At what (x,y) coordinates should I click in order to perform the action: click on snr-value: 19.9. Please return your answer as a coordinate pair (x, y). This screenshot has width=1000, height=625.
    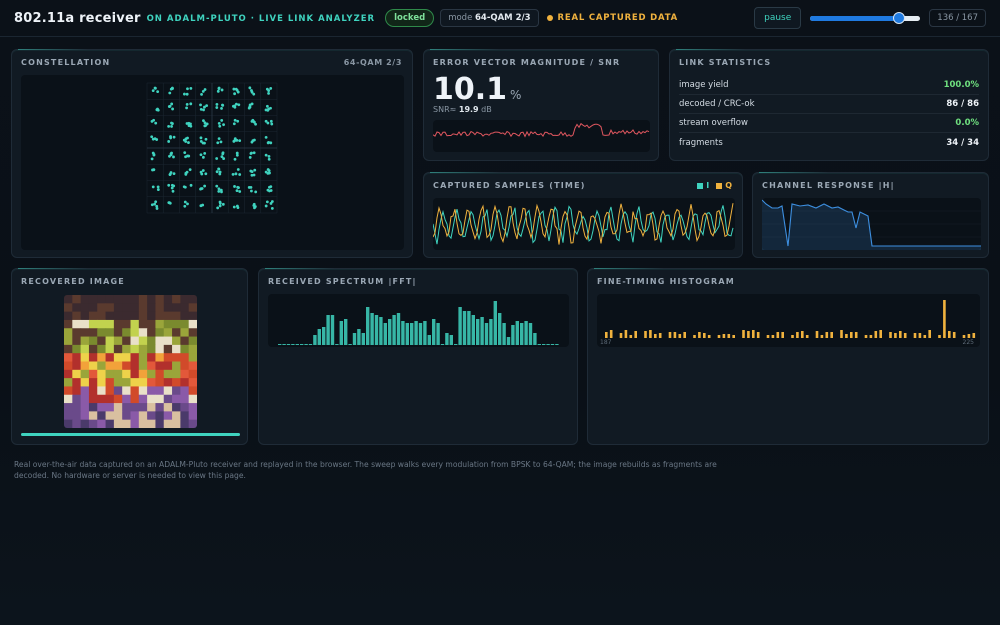
    Looking at the image, I should click on (468, 109).